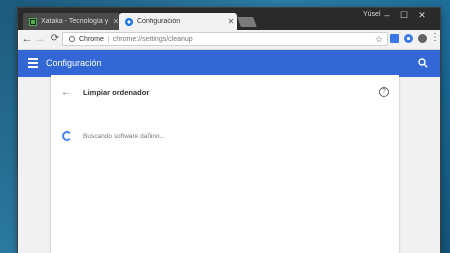 This screenshot has height=253, width=450. I want to click on back-icon: ←, so click(27, 39).